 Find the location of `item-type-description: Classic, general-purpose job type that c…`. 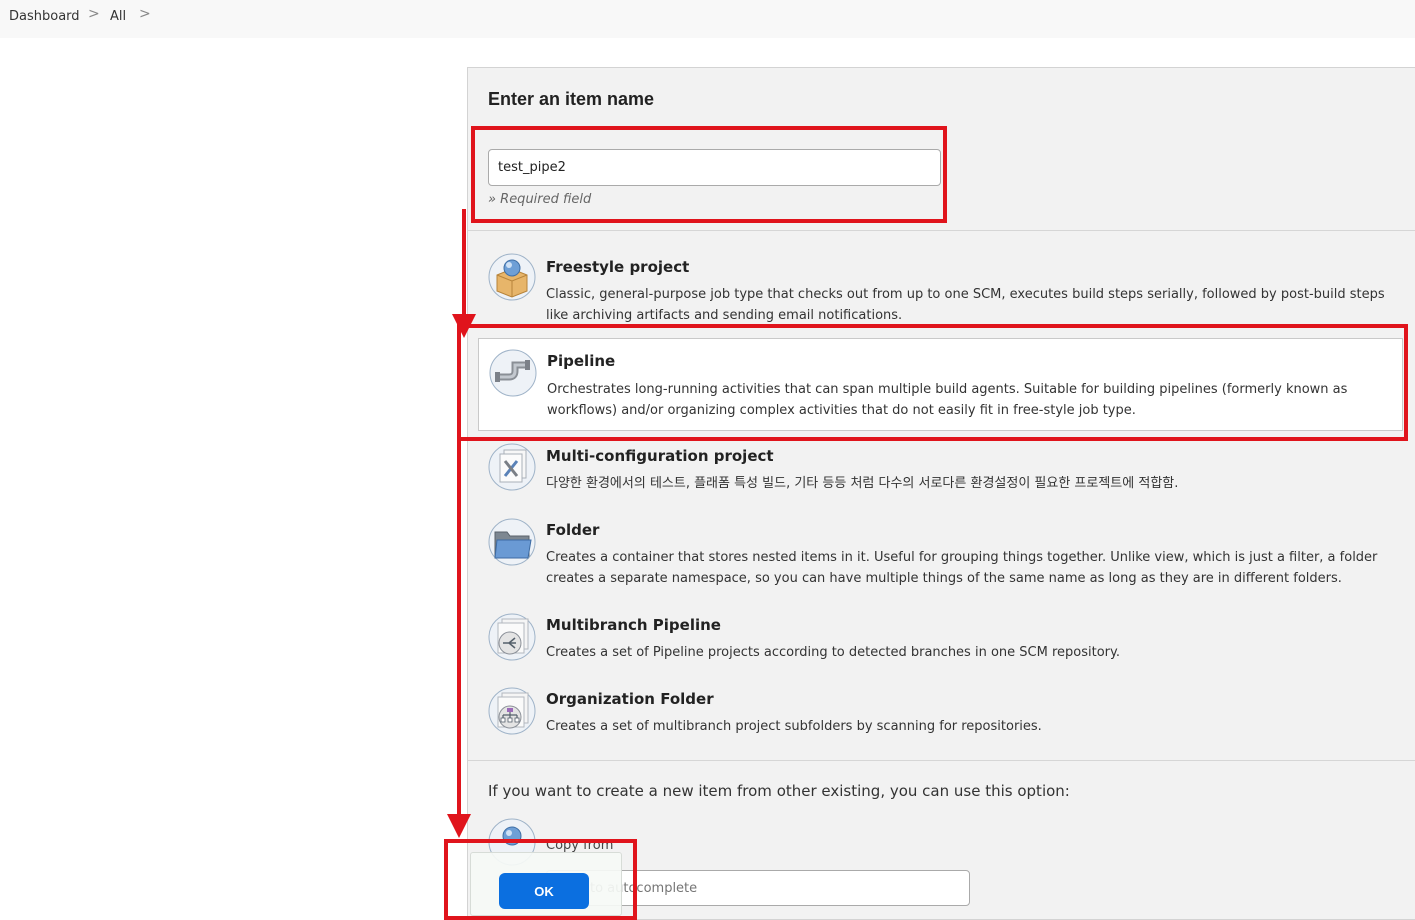

item-type-description: Classic, general-purpose job type that c… is located at coordinates (965, 305).